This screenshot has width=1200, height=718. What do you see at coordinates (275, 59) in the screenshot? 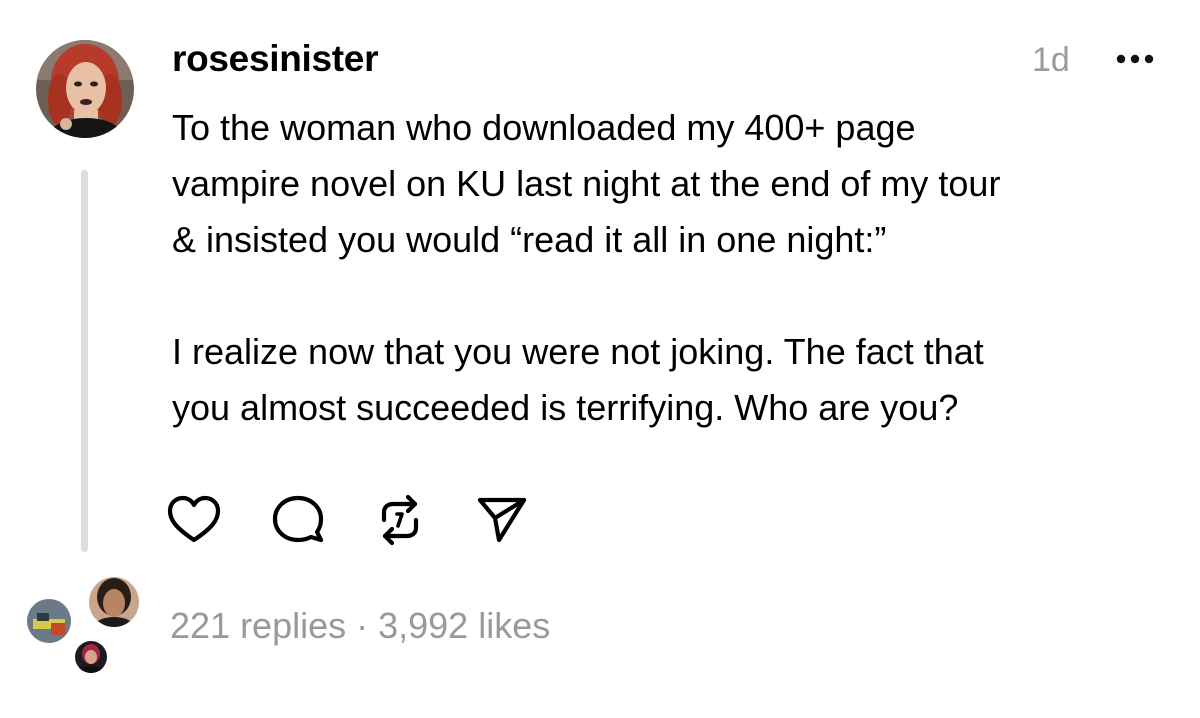
I see `username: rosesinister` at bounding box center [275, 59].